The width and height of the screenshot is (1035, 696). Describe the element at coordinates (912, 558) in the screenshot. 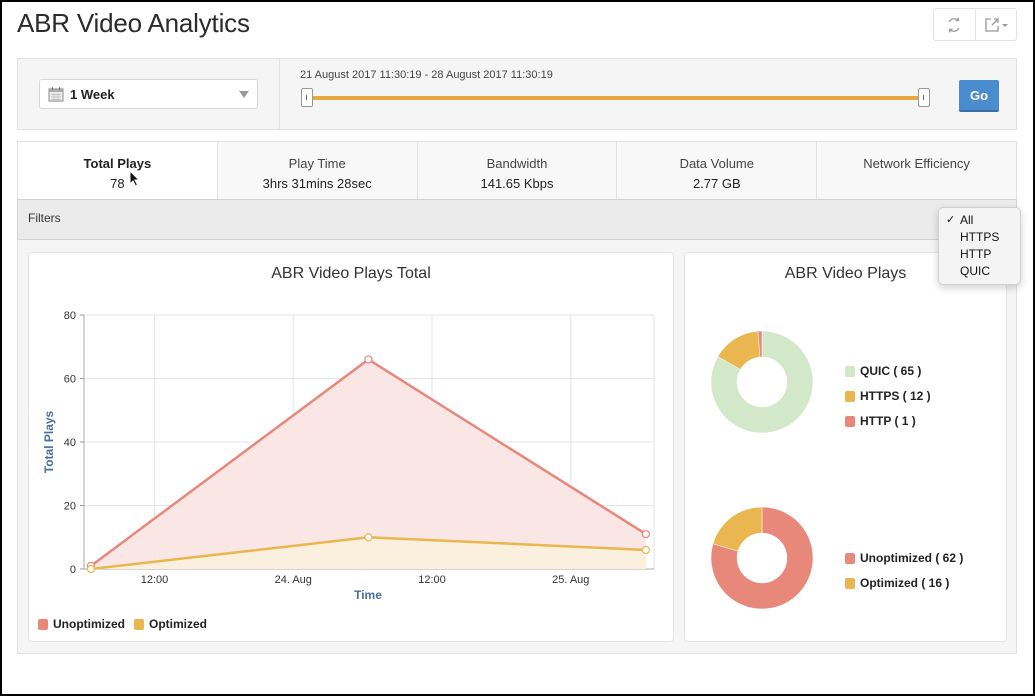

I see `legend-label: Unoptimized ( 62 )` at that location.